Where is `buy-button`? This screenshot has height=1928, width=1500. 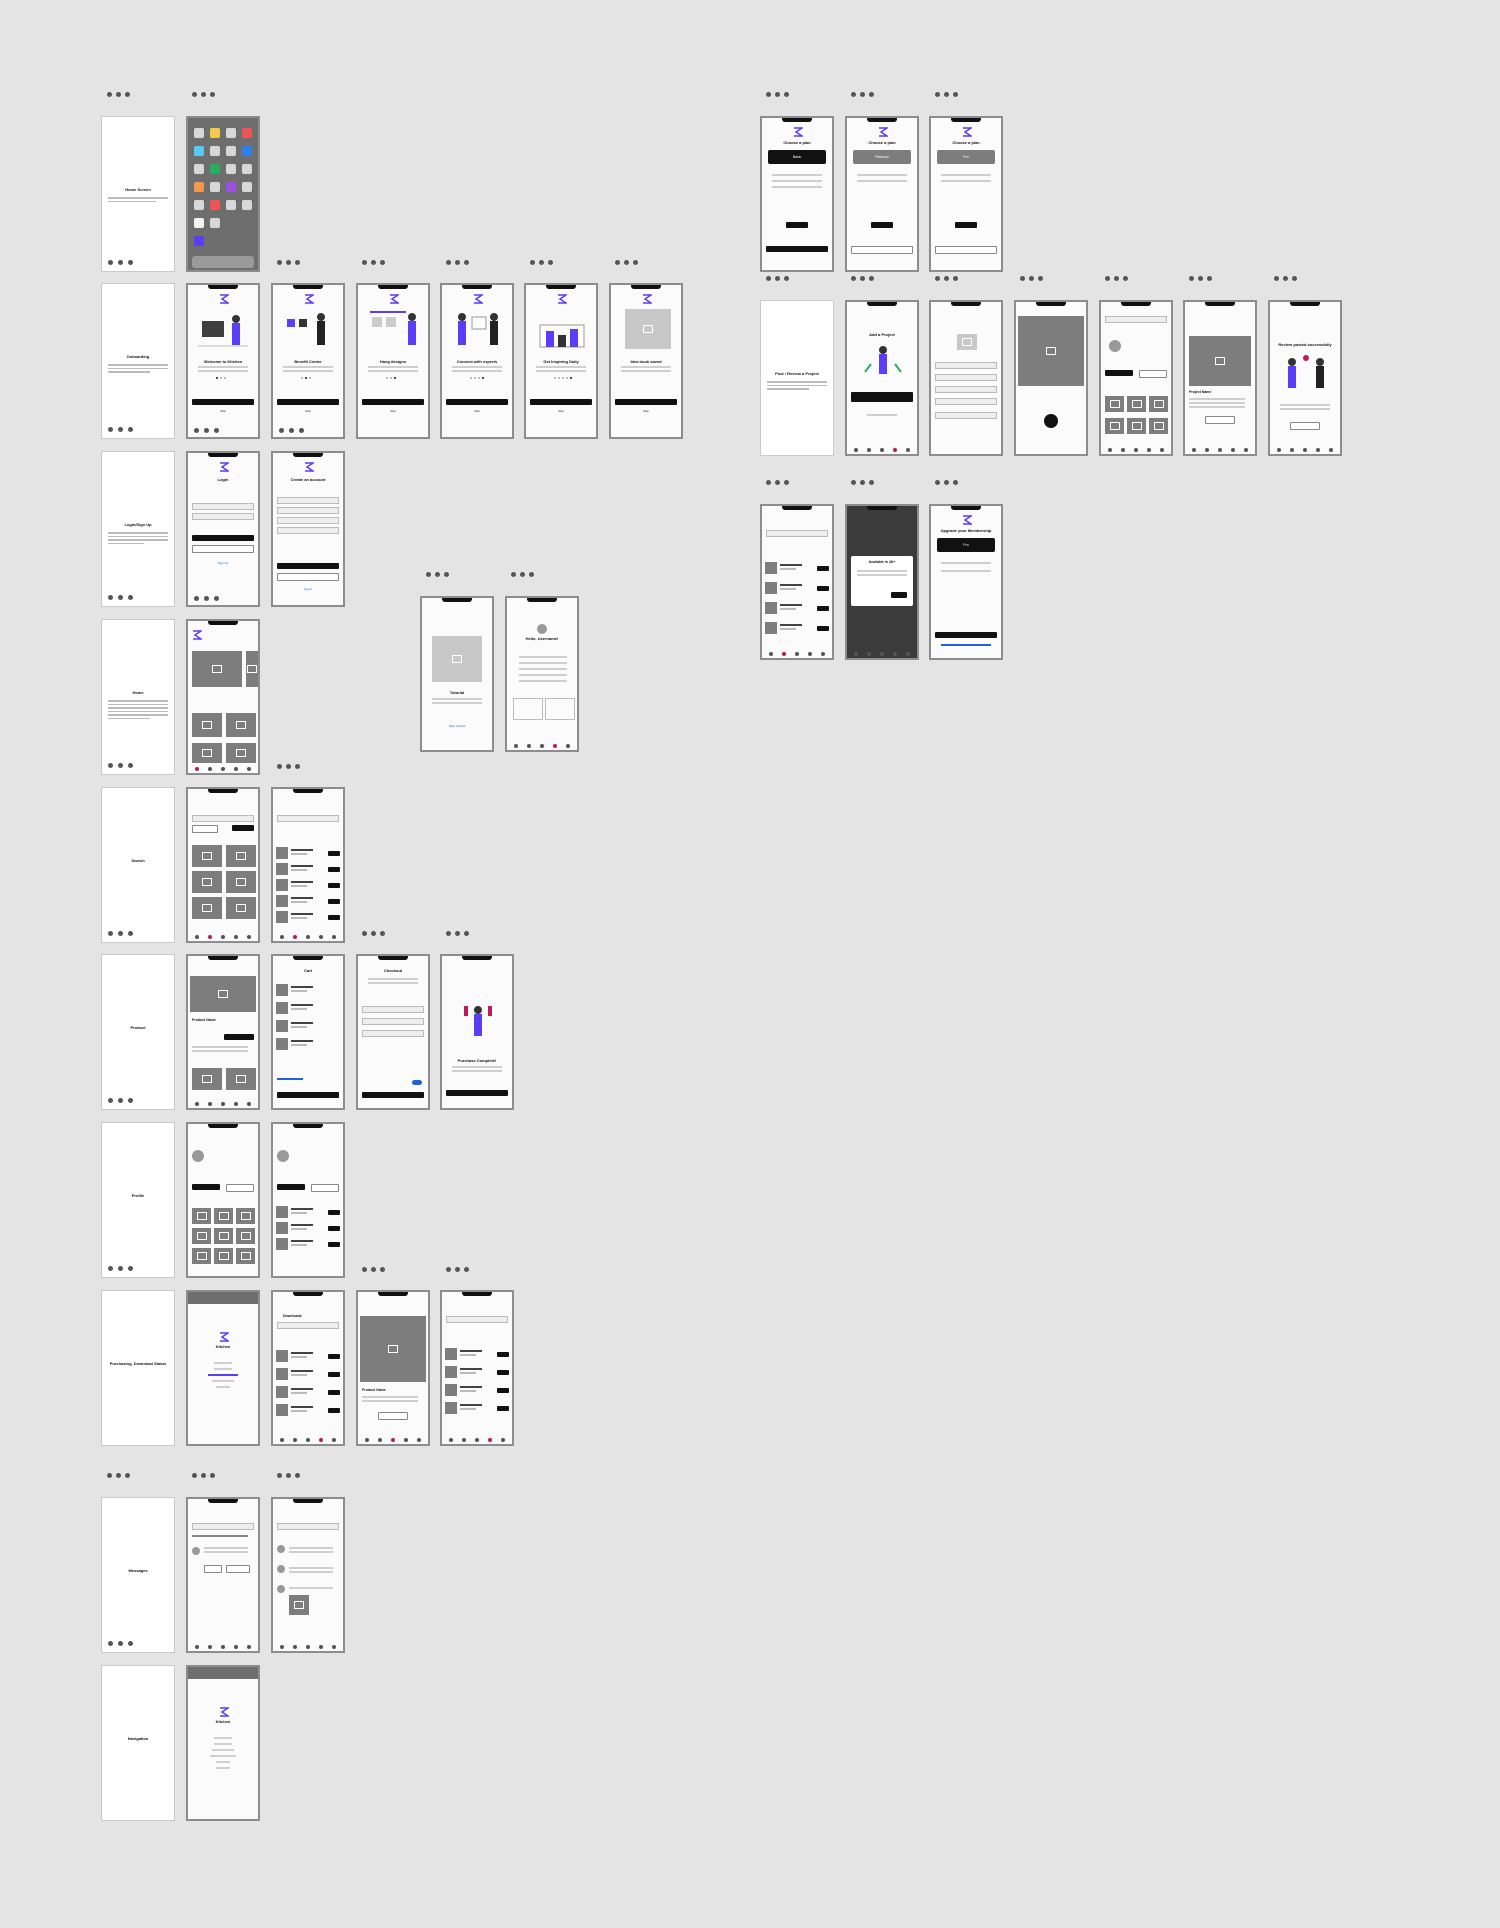 buy-button is located at coordinates (239, 1037).